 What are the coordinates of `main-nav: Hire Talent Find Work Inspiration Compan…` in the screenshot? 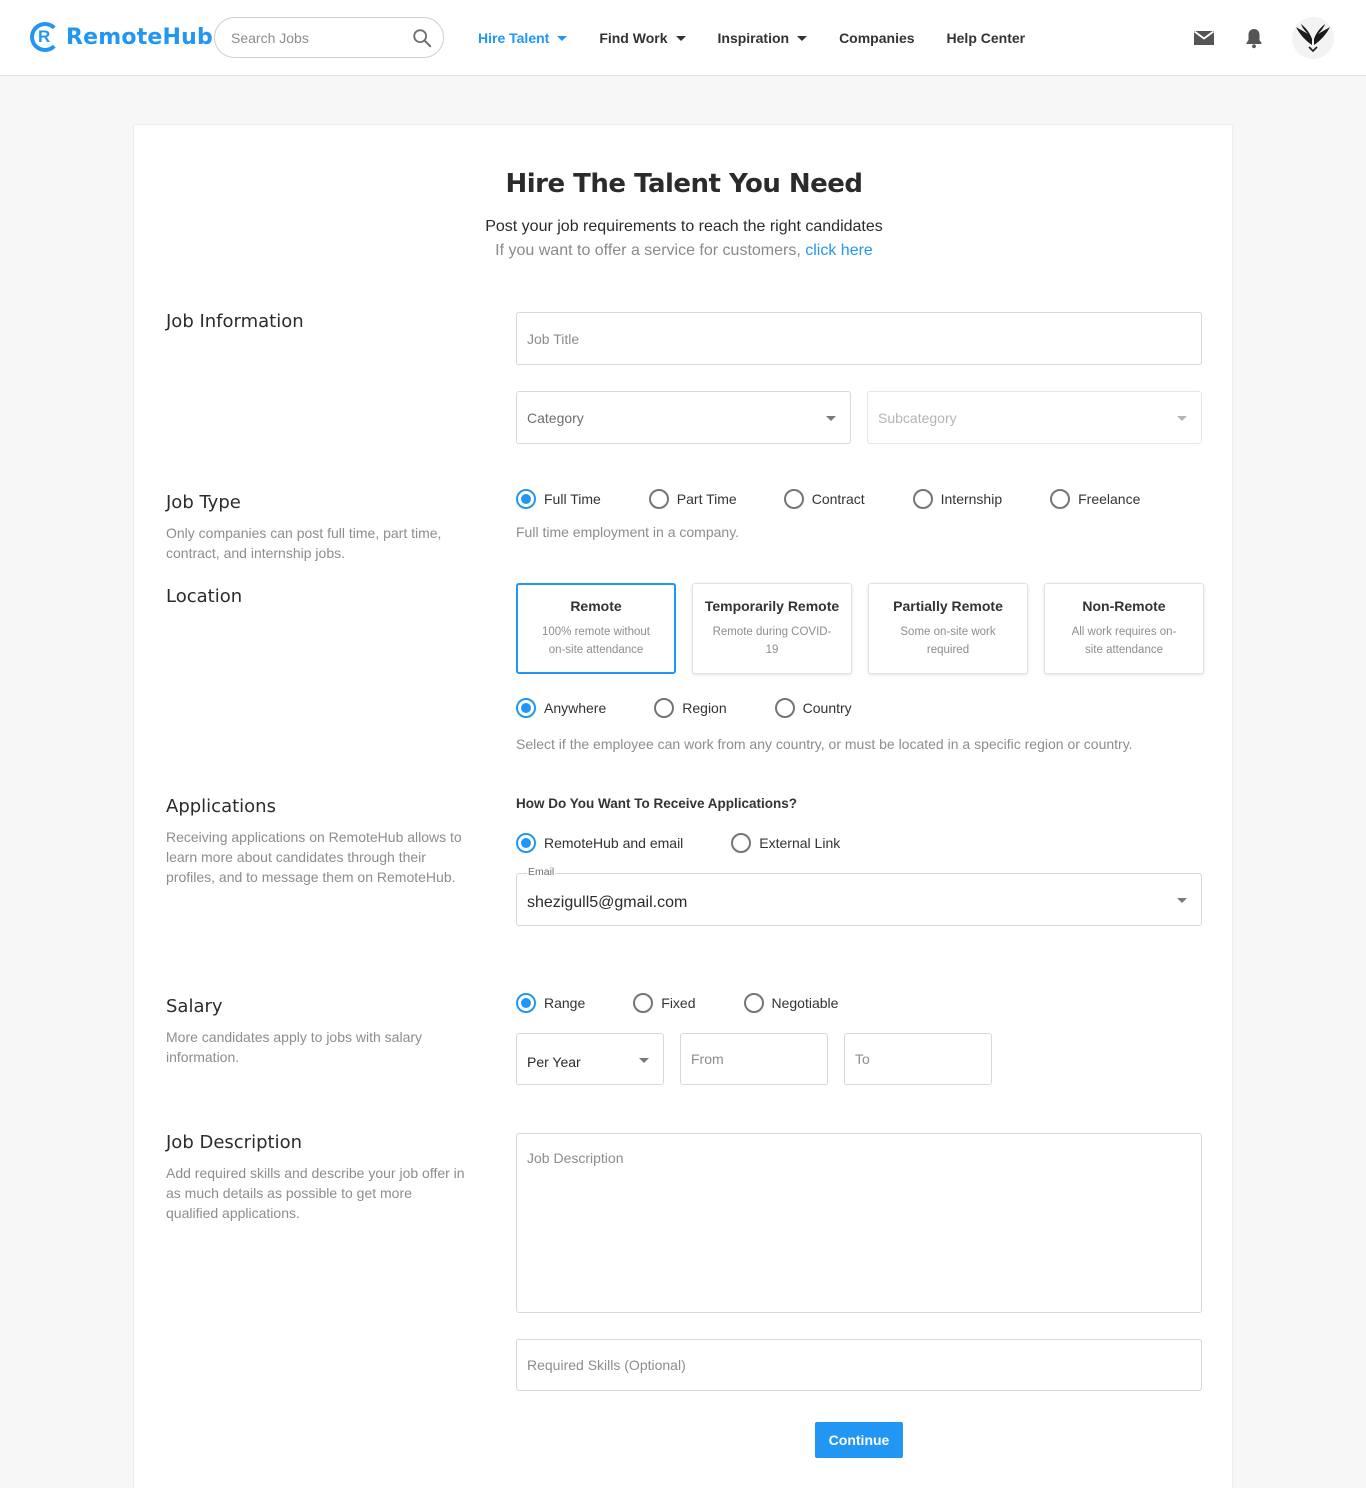 It's located at (767, 38).